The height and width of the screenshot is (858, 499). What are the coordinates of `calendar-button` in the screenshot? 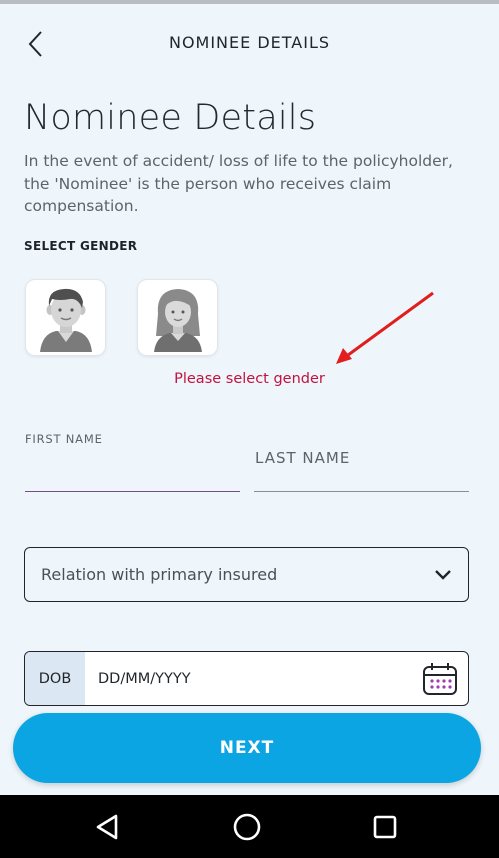 It's located at (440, 678).